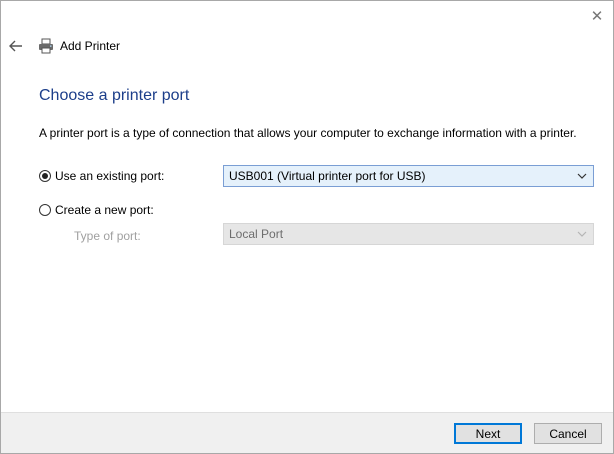 Image resolution: width=614 pixels, height=454 pixels. Describe the element at coordinates (107, 236) in the screenshot. I see `port-type-label: Type of port:` at that location.